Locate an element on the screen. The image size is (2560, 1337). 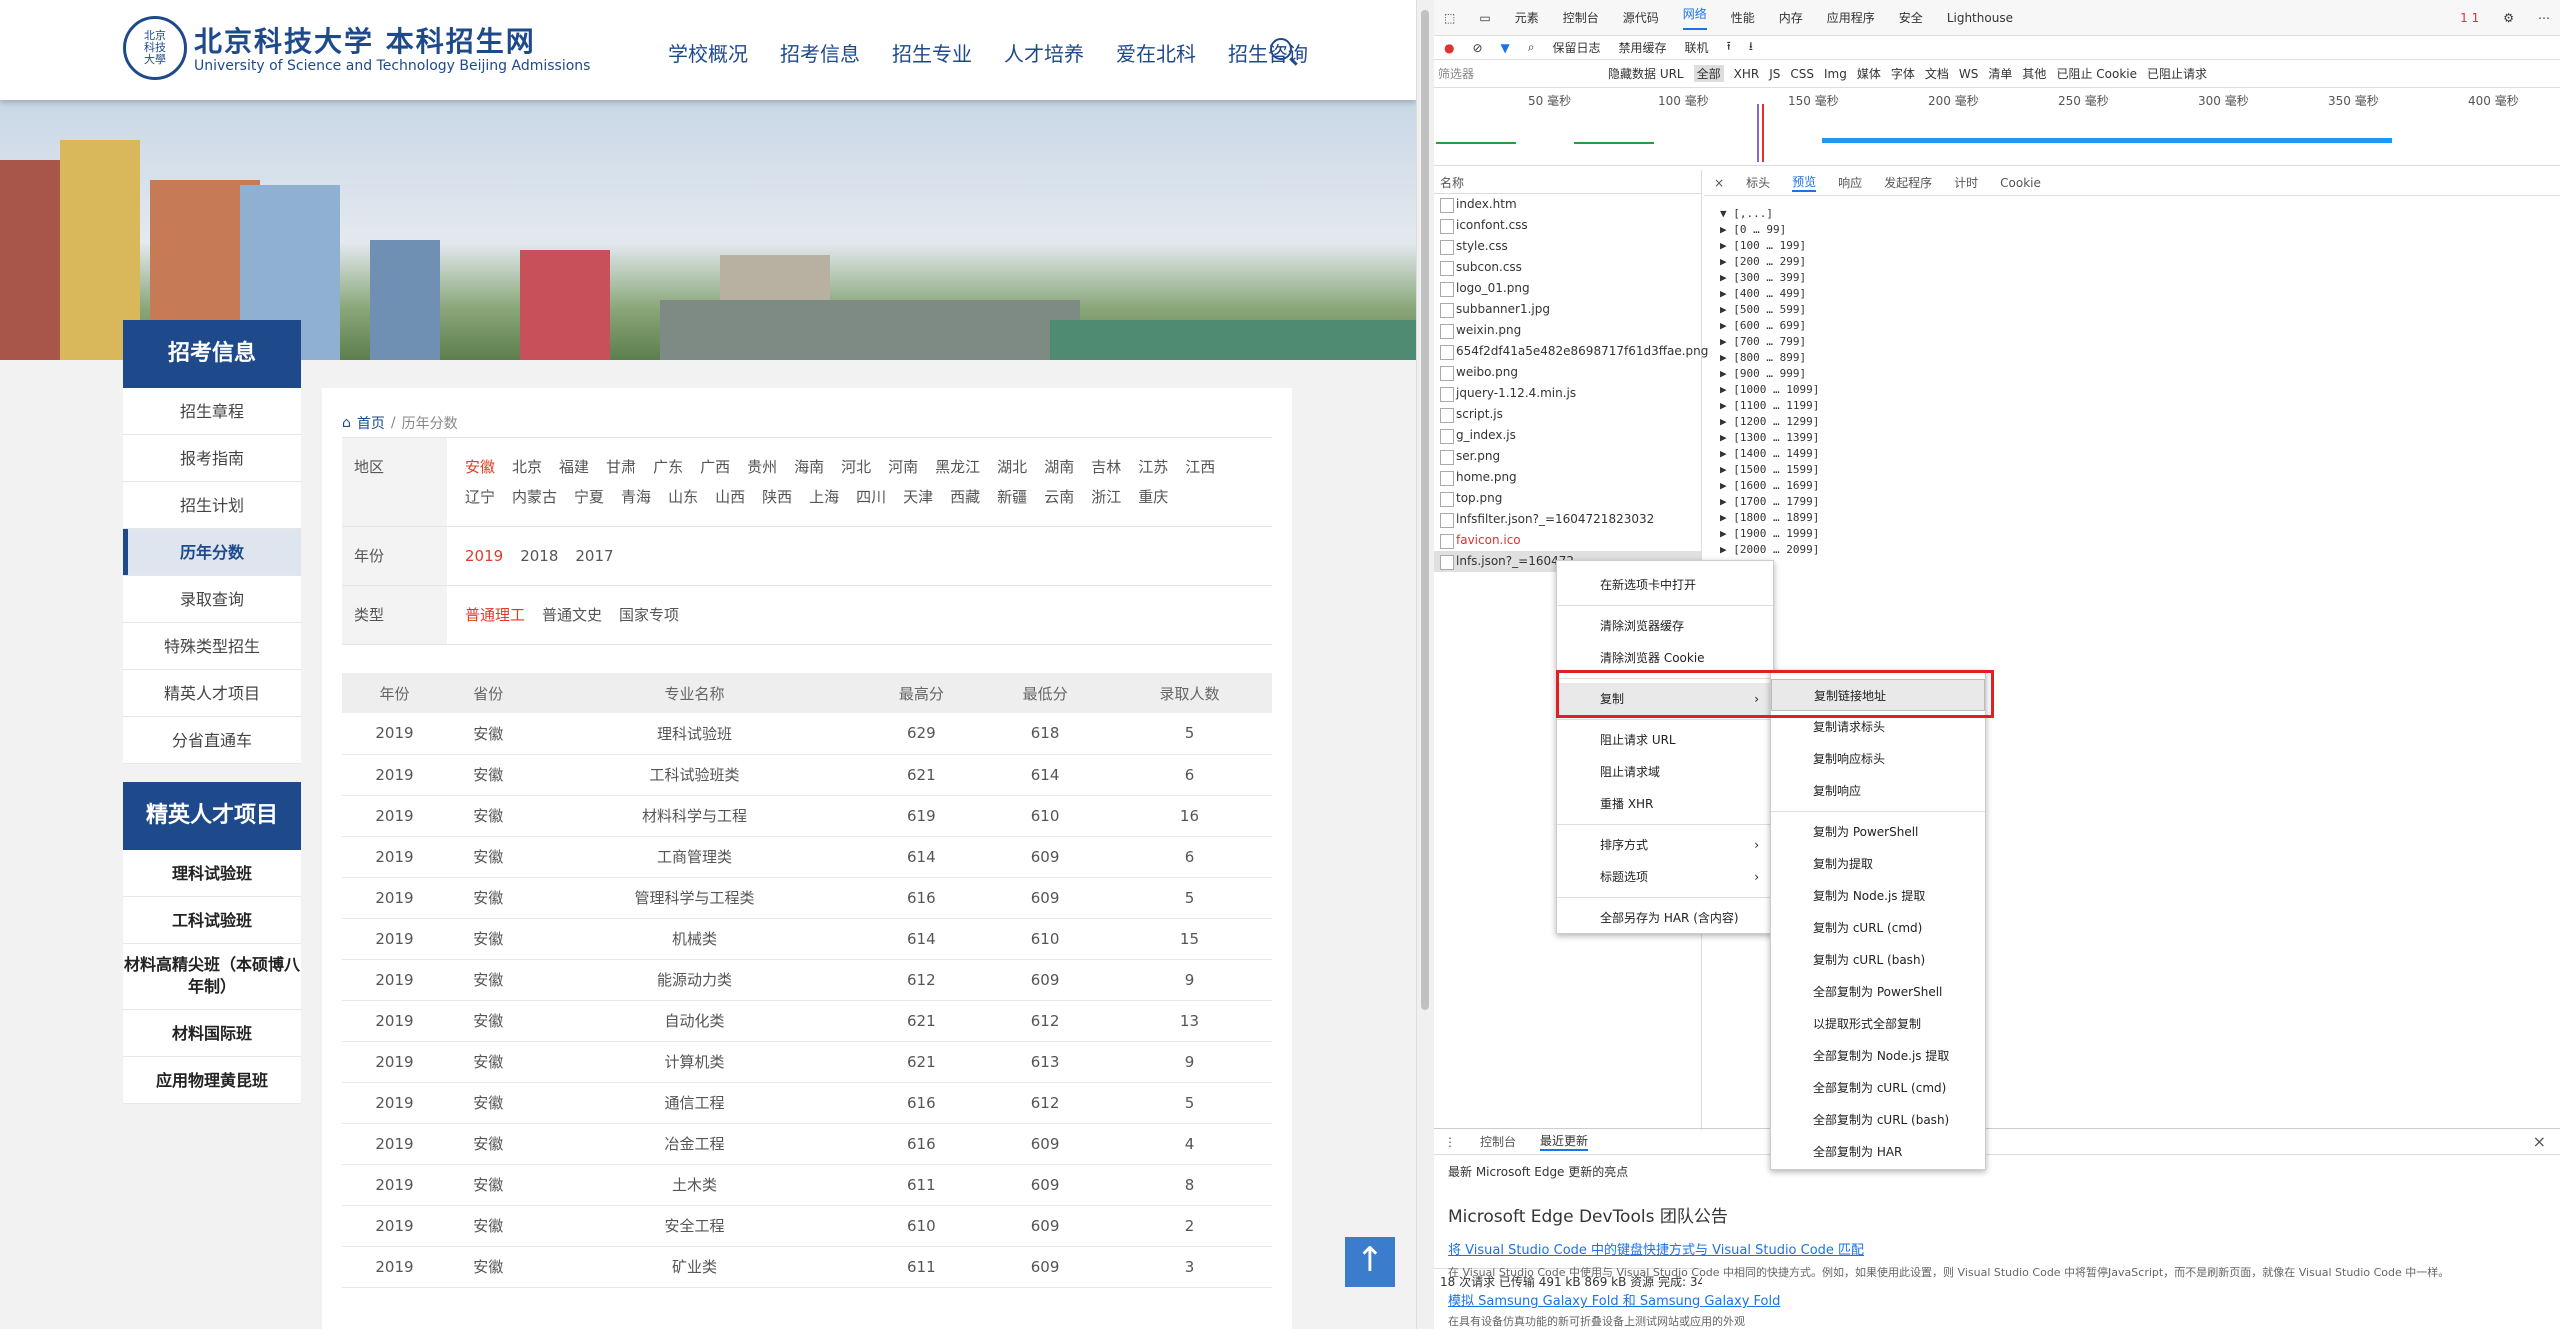
preview-node: … 2199] is located at coordinates (2132, 566).